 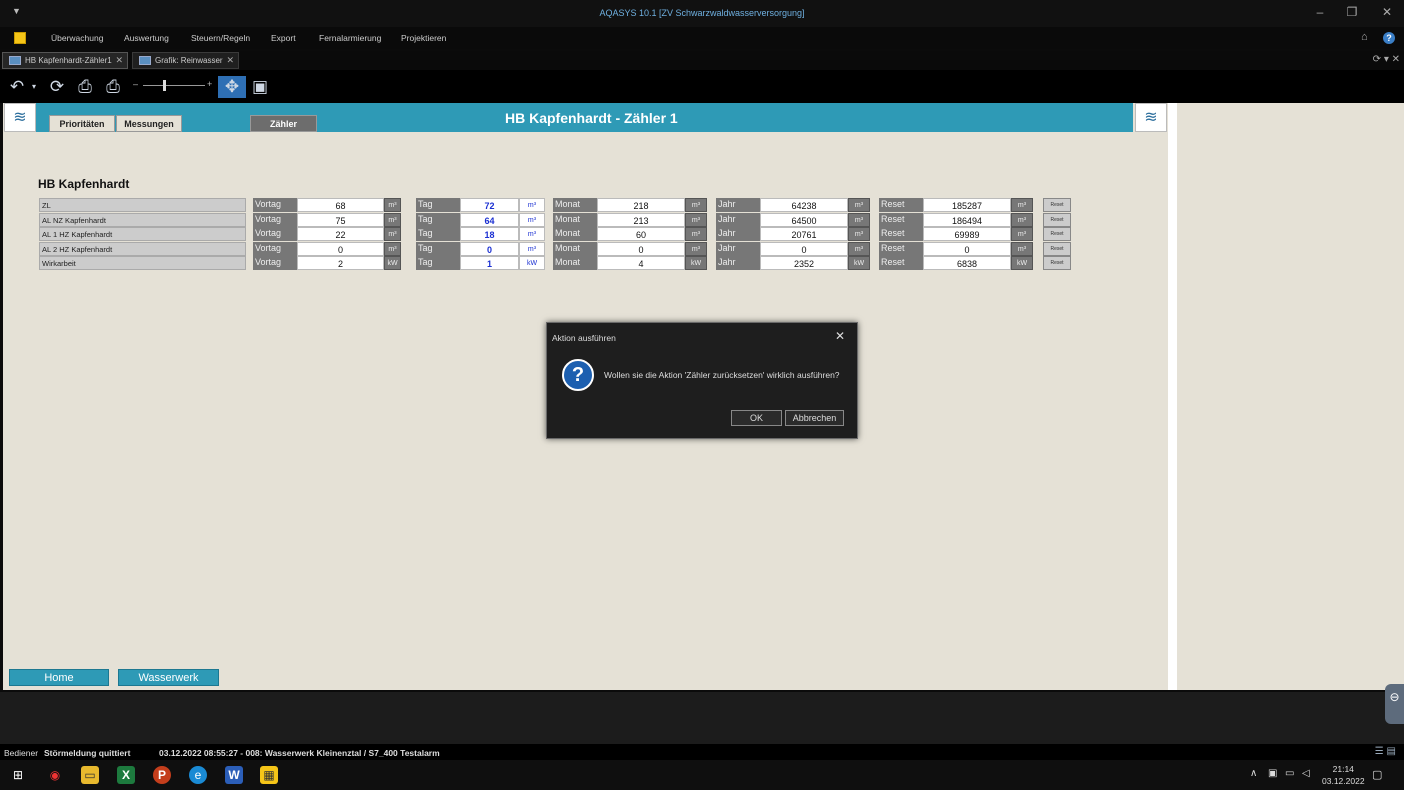 I want to click on menu-fernalarmierung: Fernalarmierung, so click(x=350, y=38).